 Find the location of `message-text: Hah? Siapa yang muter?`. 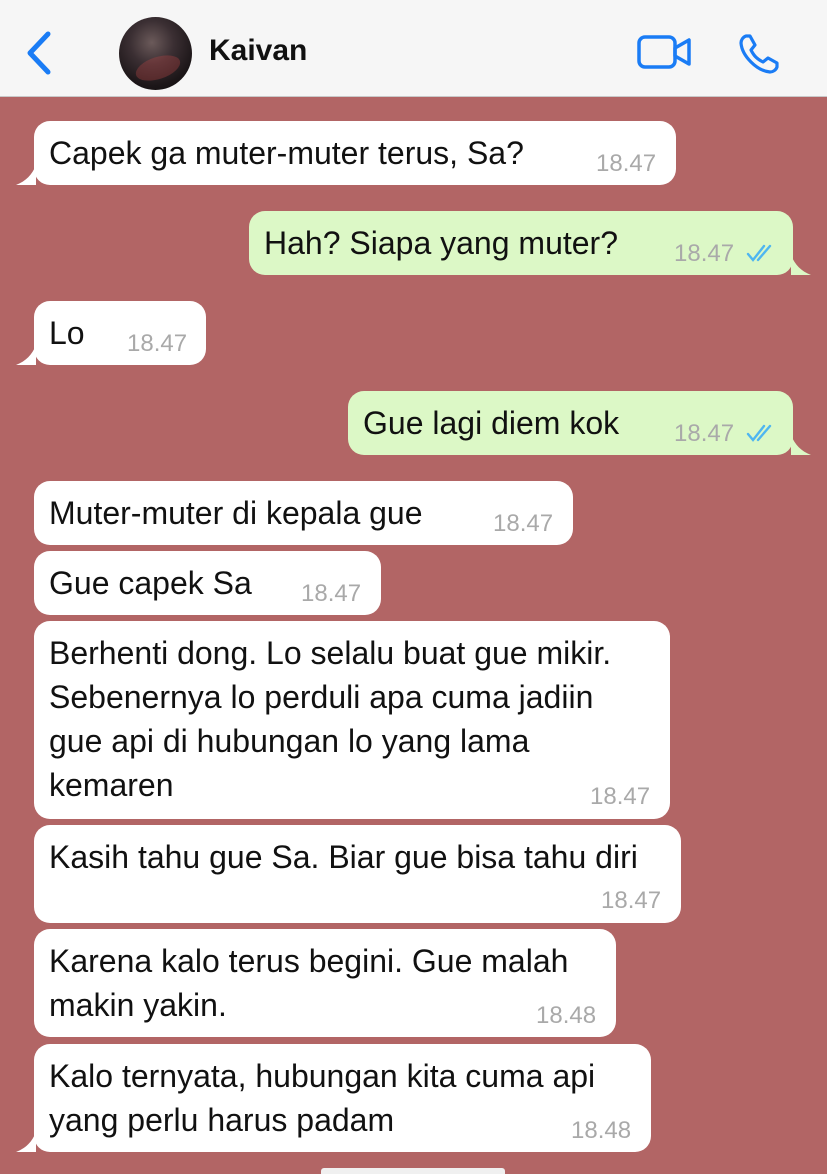

message-text: Hah? Siapa yang muter? is located at coordinates (441, 243).